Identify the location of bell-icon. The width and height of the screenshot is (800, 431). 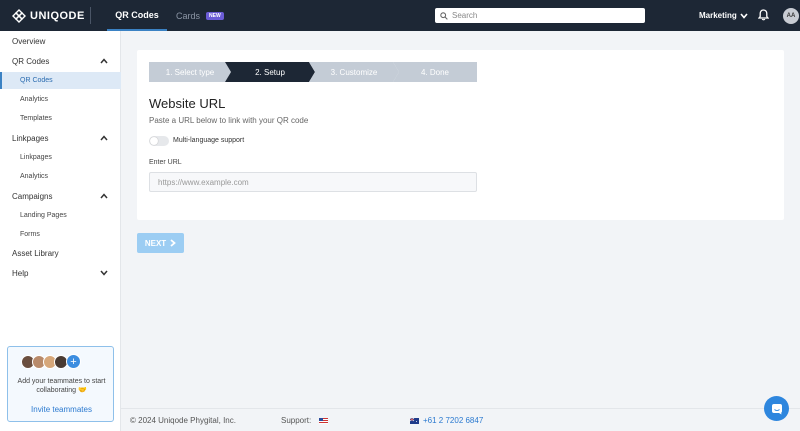
(763, 15).